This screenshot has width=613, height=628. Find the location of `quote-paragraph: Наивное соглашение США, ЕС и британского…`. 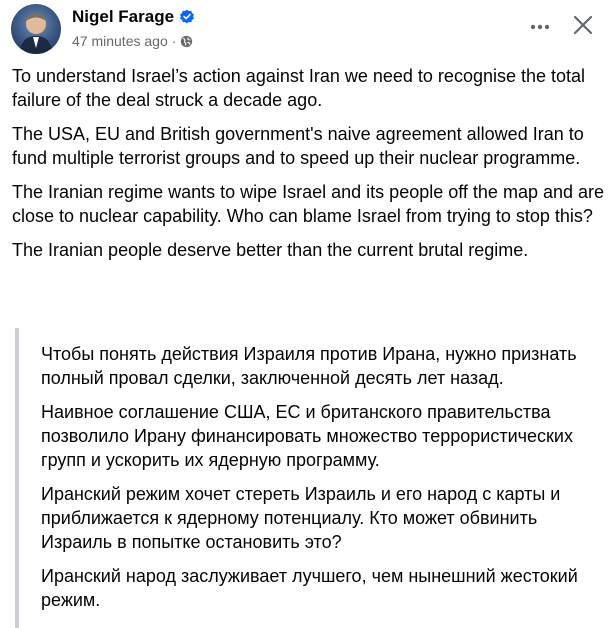

quote-paragraph: Наивное соглашение США, ЕС и британского… is located at coordinates (307, 436).